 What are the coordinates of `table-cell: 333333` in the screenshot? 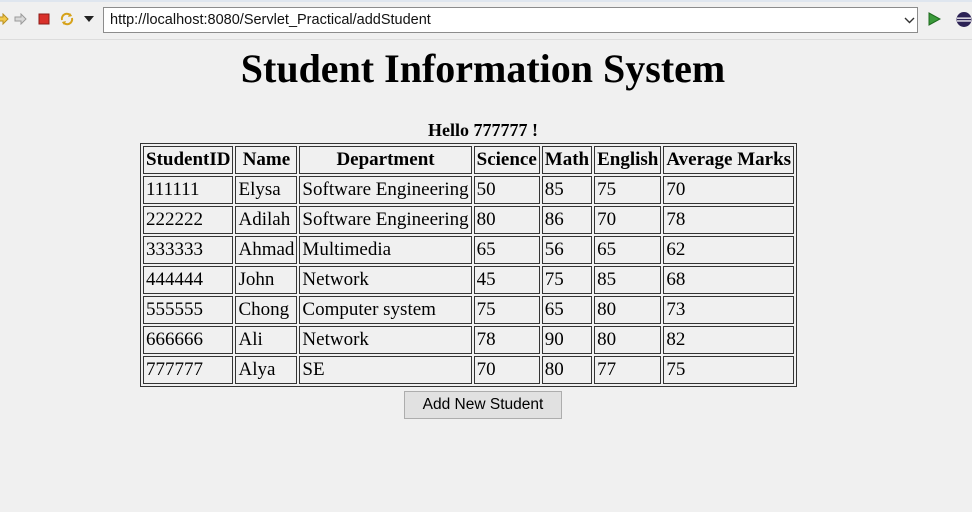 It's located at (188, 250).